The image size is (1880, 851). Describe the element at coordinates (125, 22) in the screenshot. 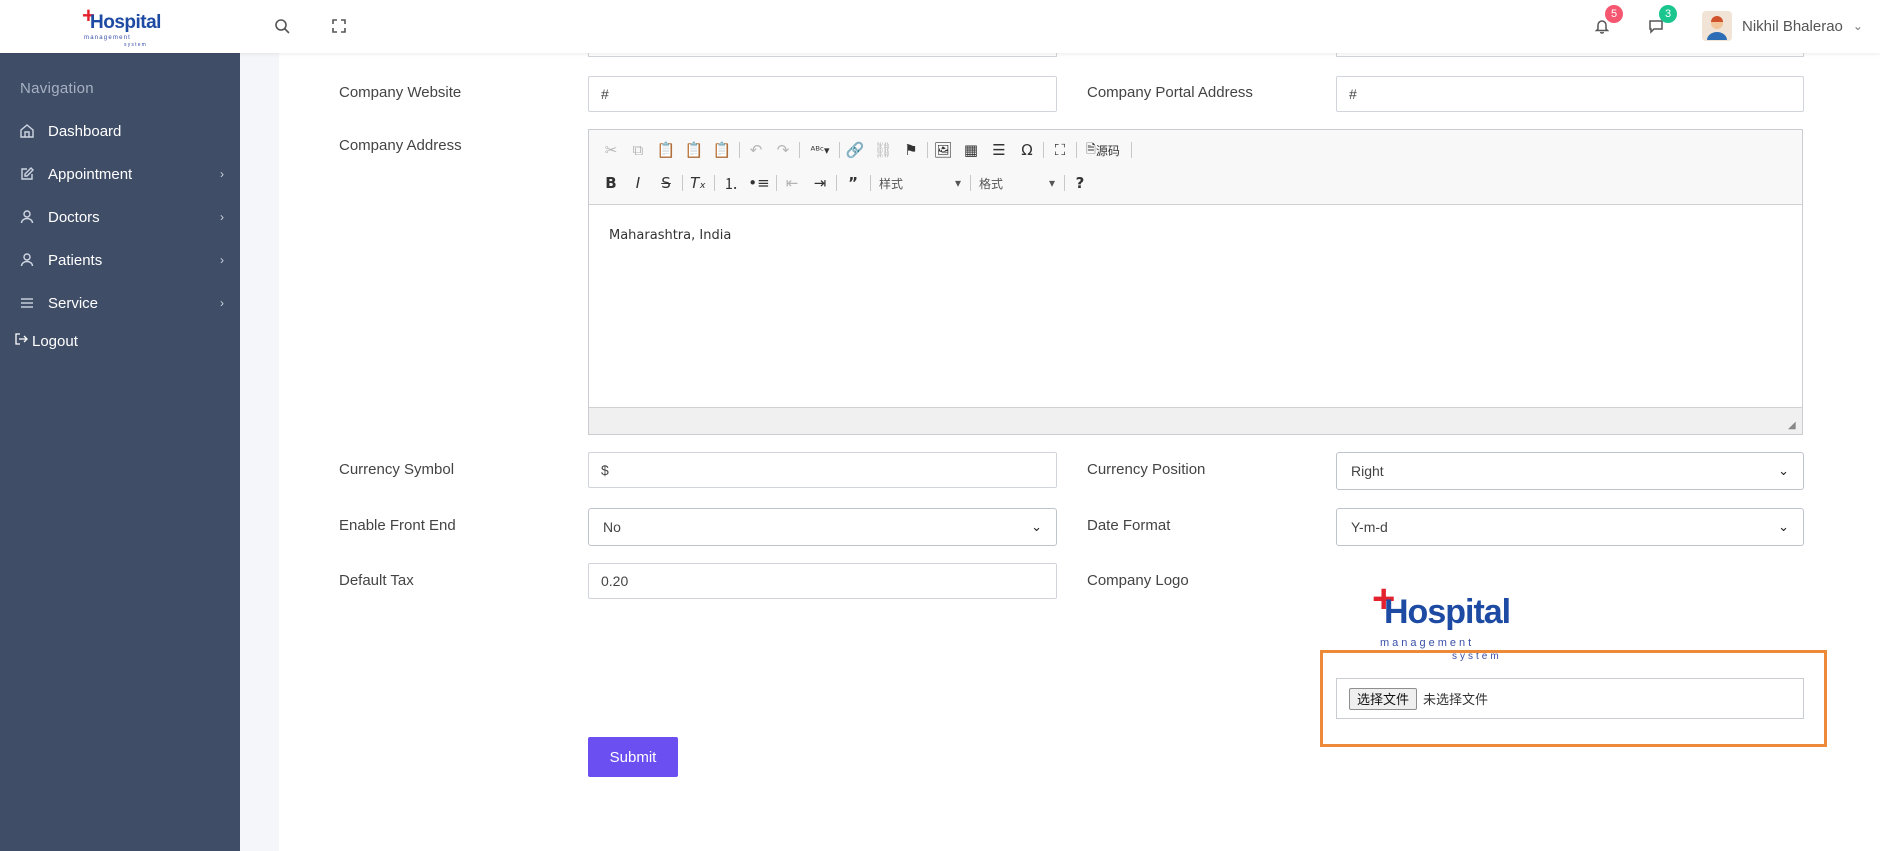

I see `brand-word: Hospital` at that location.